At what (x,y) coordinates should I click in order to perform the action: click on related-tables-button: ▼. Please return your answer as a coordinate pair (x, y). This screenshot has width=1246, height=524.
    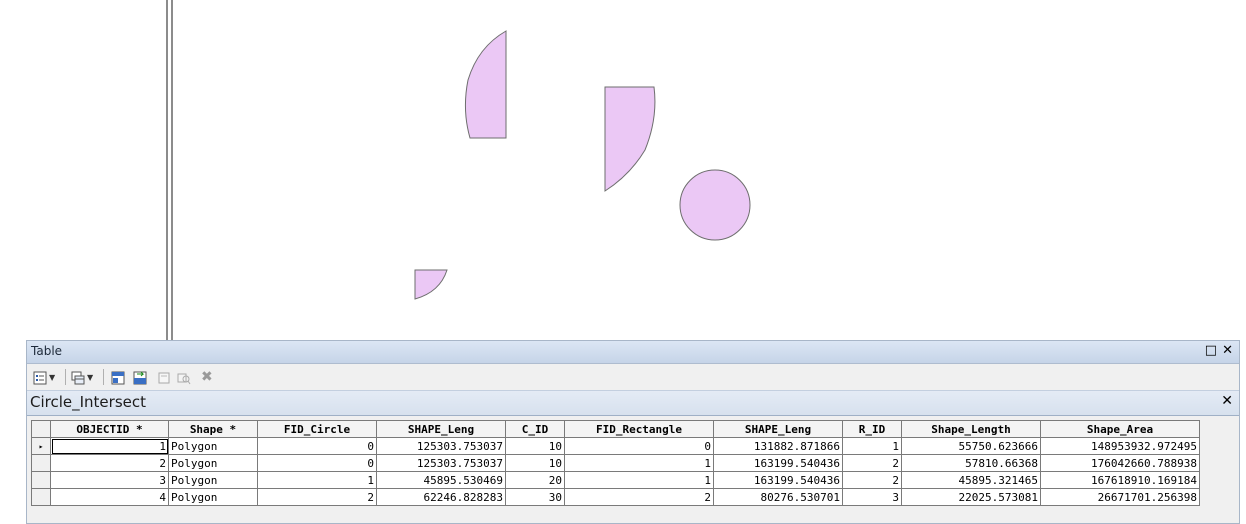
    Looking at the image, I should click on (82, 377).